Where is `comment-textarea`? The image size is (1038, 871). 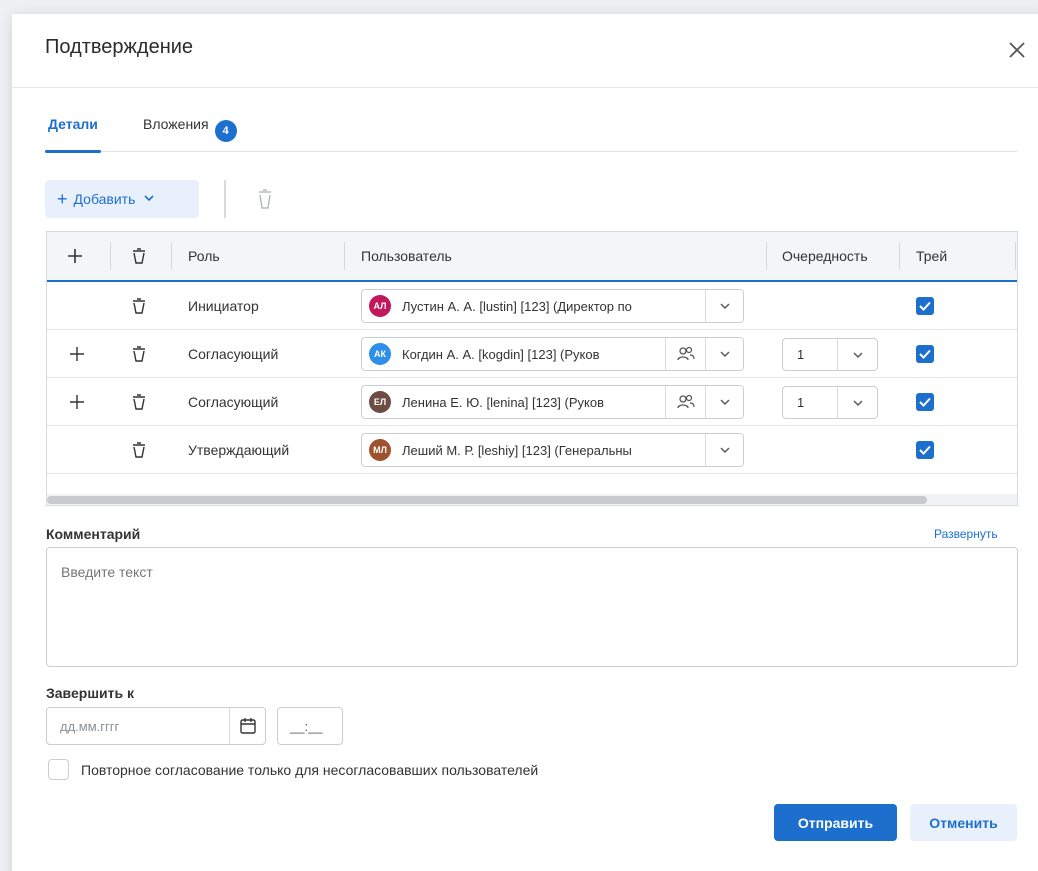 comment-textarea is located at coordinates (532, 607).